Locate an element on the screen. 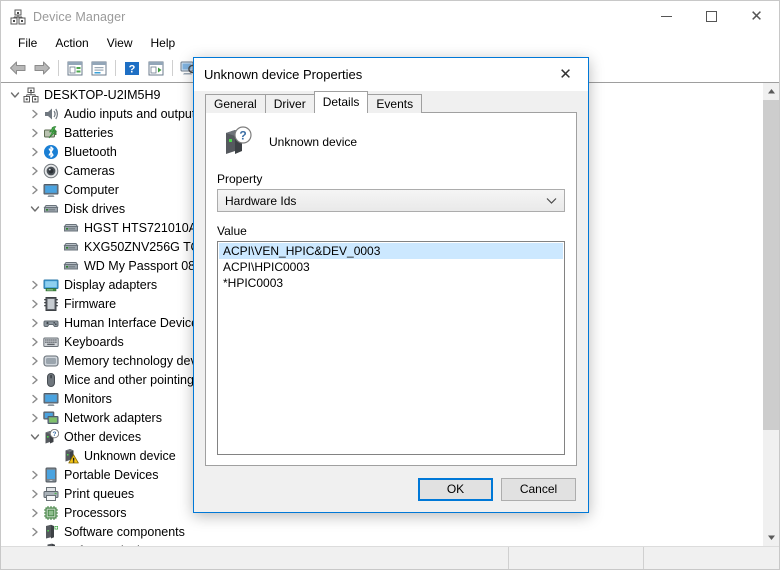 The image size is (780, 570). tree-vertical-scrollbar is located at coordinates (770, 314).